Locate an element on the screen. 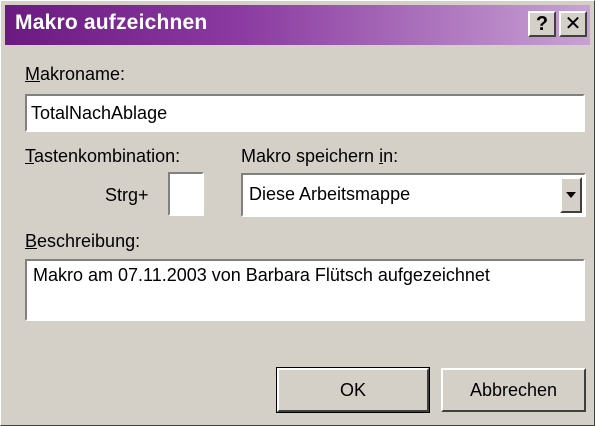 This screenshot has height=426, width=595. description-label: Beschreibung: is located at coordinates (83, 241).